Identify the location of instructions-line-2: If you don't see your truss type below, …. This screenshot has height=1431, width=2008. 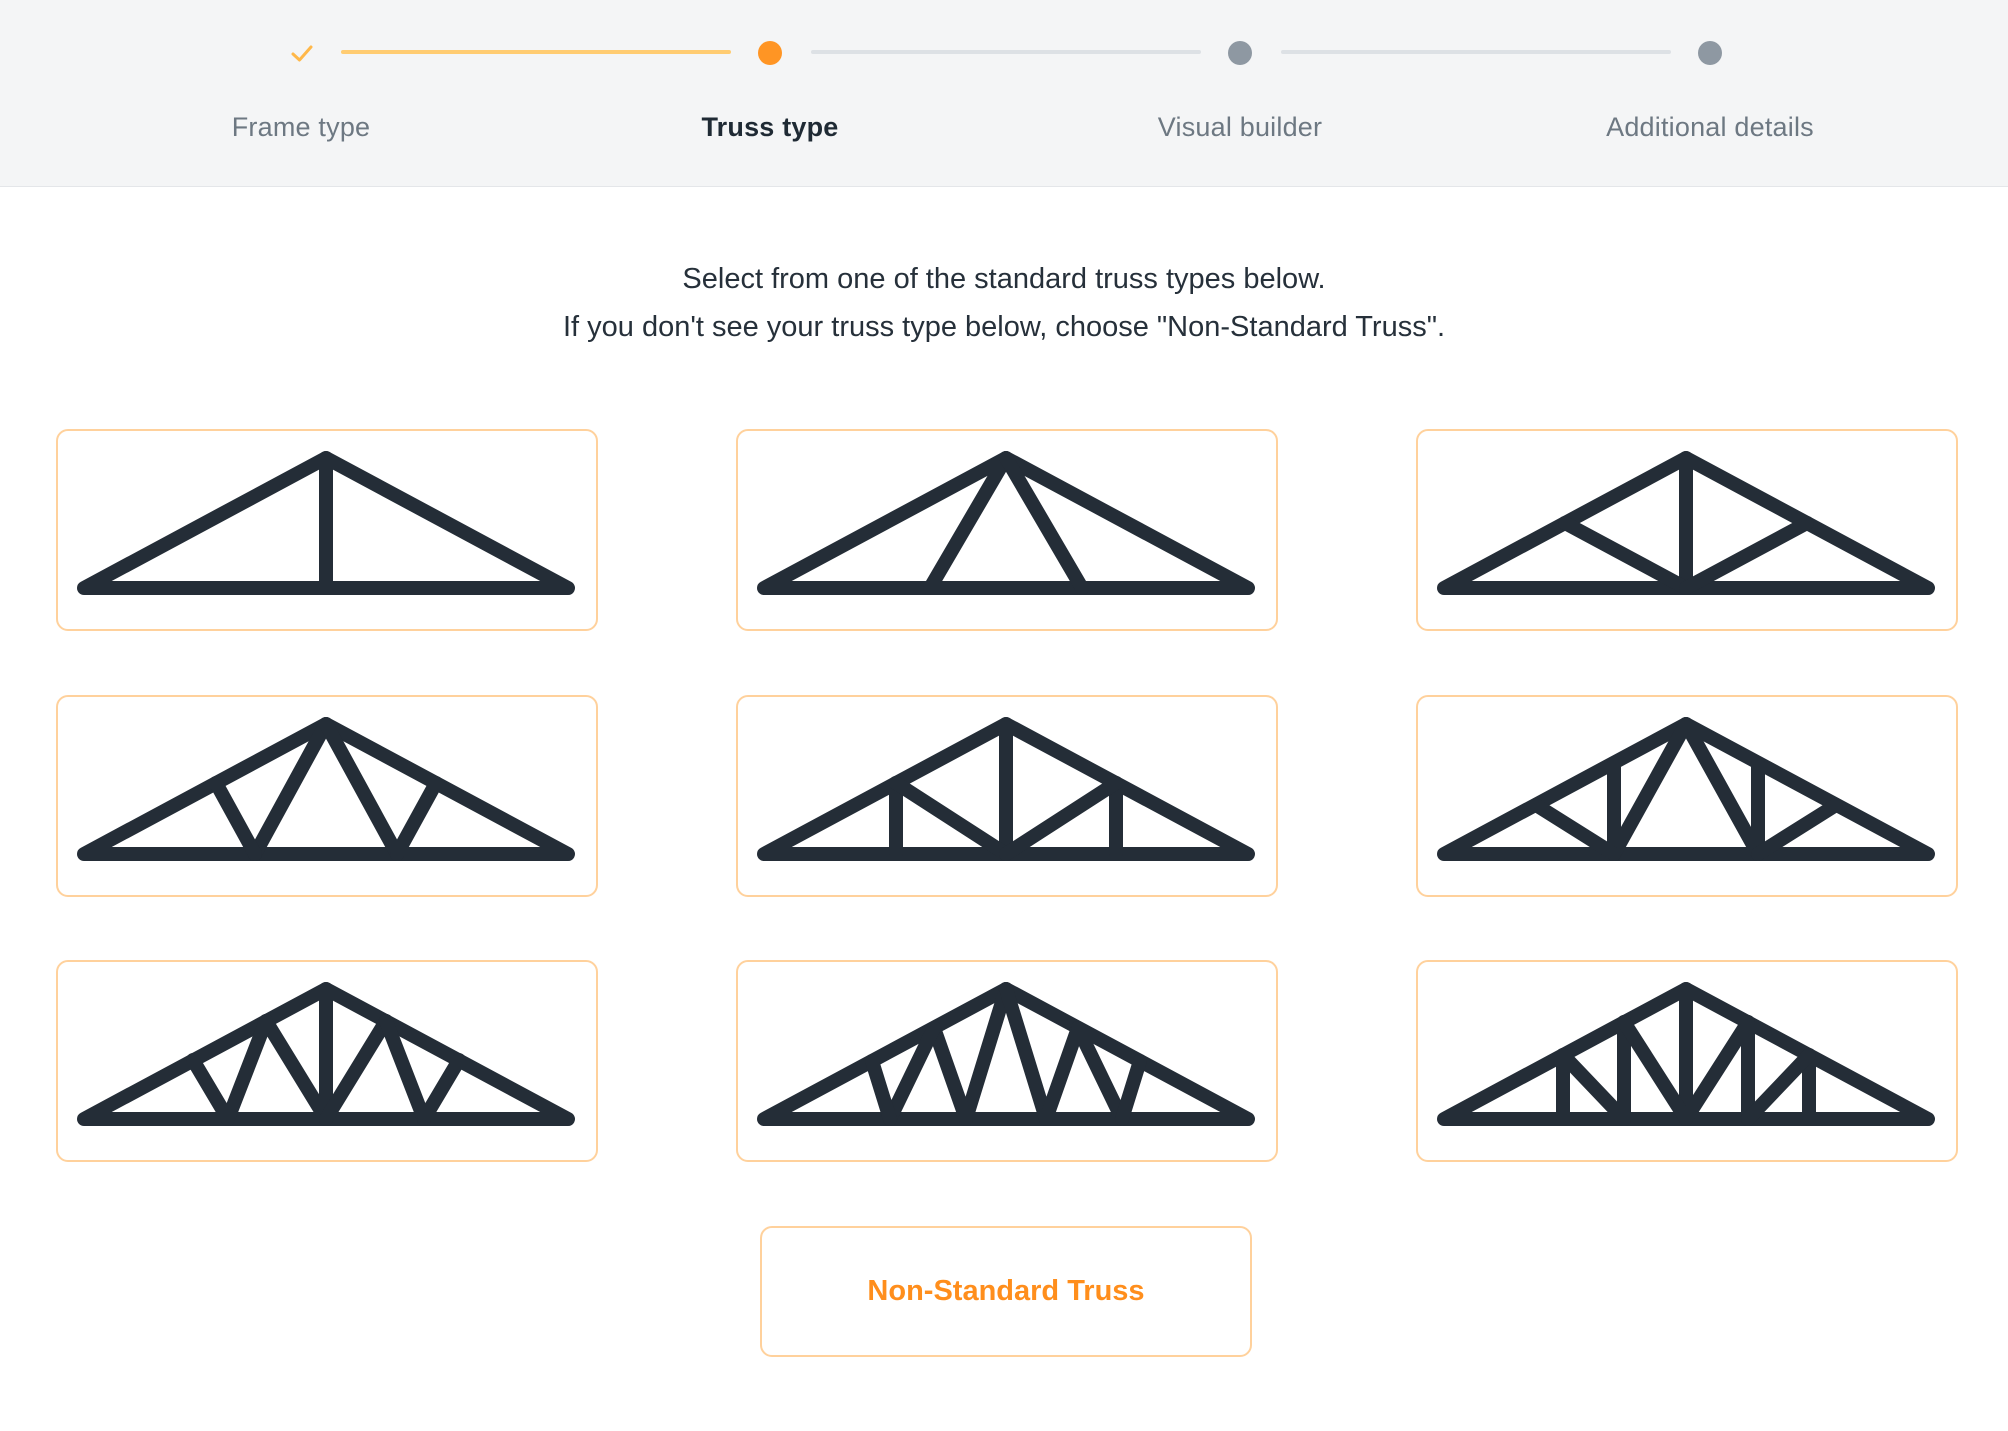
(1004, 327).